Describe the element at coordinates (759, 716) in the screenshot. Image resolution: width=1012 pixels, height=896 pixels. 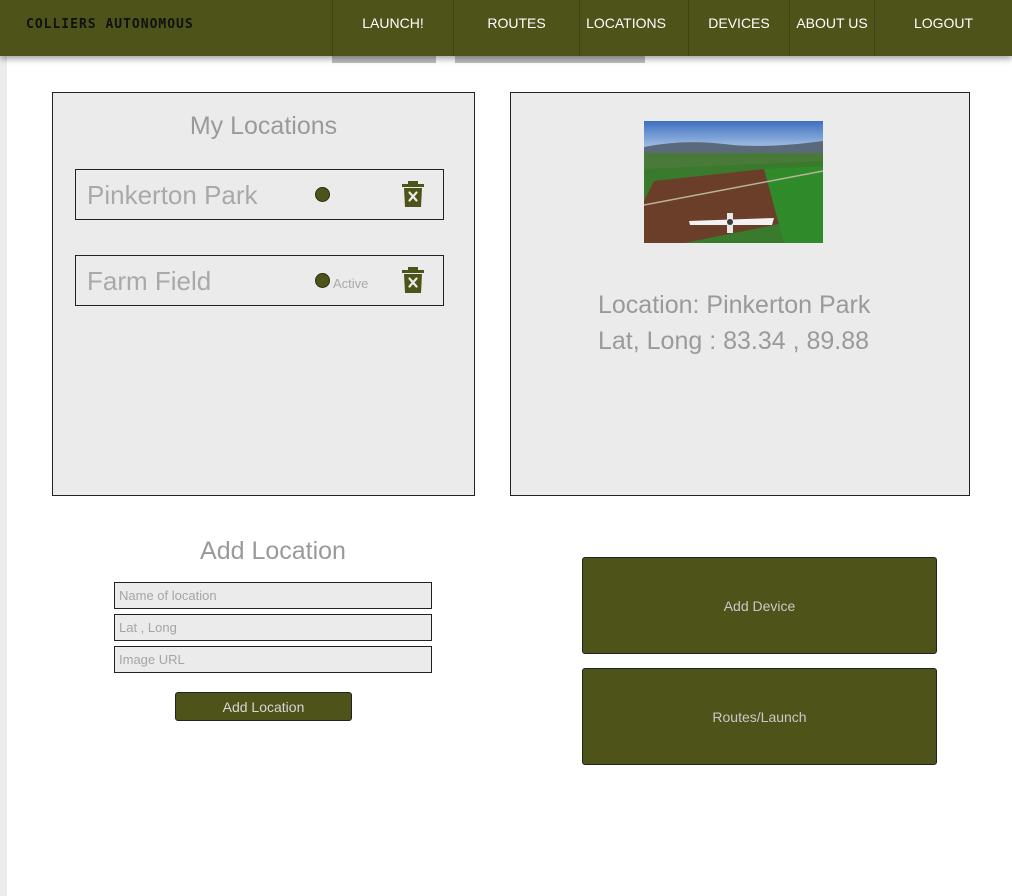
I see `routes-launch-button: Routes/Launch` at that location.